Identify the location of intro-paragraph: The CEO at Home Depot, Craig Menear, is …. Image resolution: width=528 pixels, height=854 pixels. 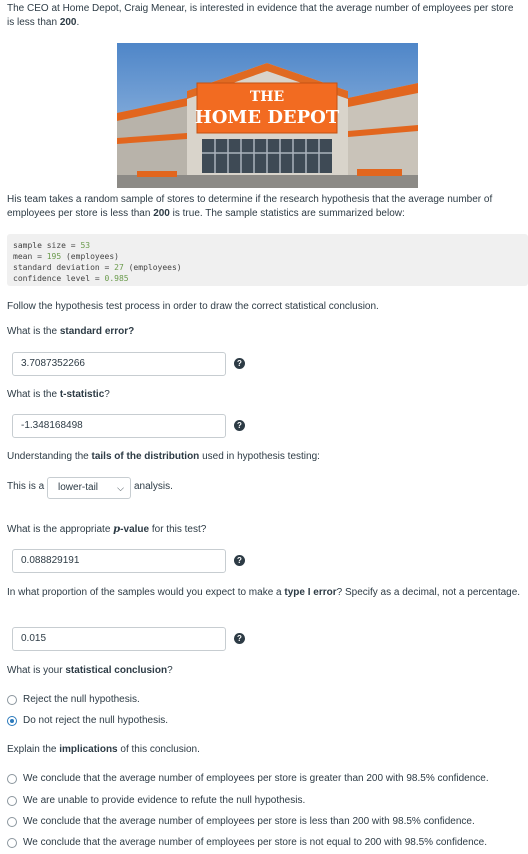
(260, 15).